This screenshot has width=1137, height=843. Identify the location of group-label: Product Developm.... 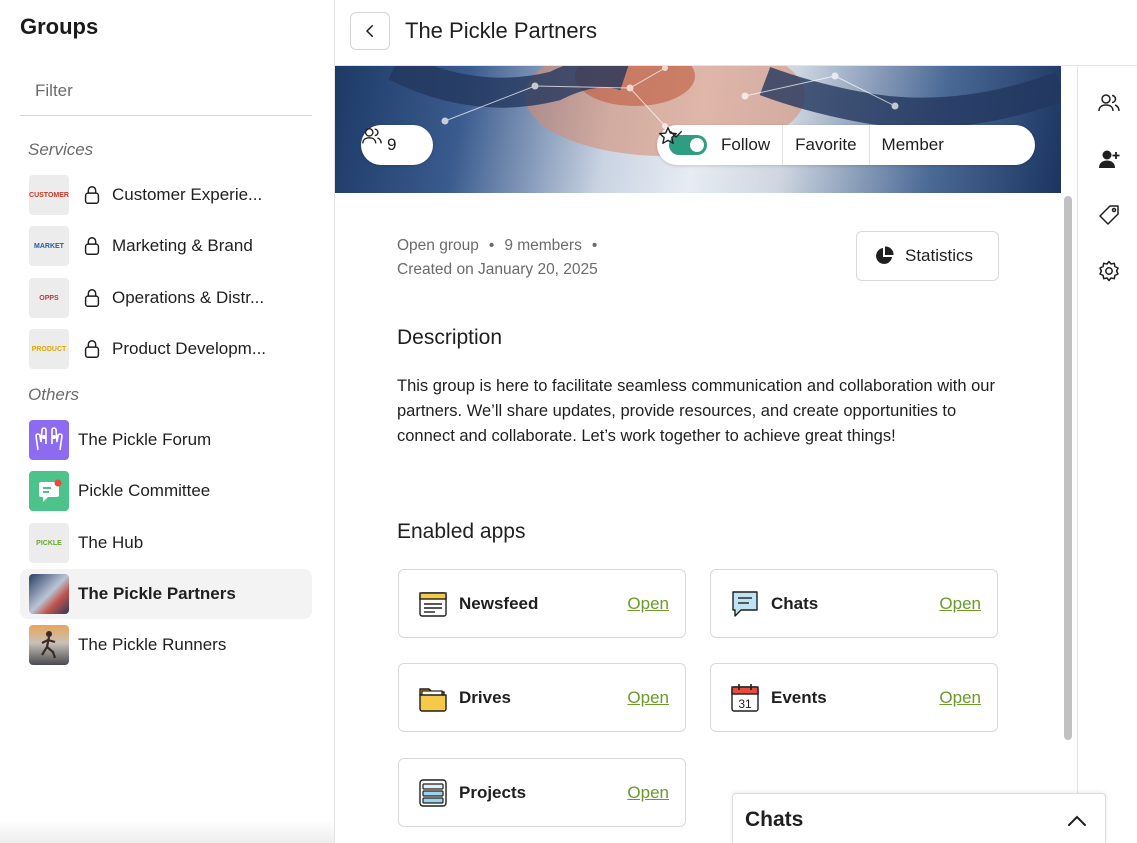
(189, 348).